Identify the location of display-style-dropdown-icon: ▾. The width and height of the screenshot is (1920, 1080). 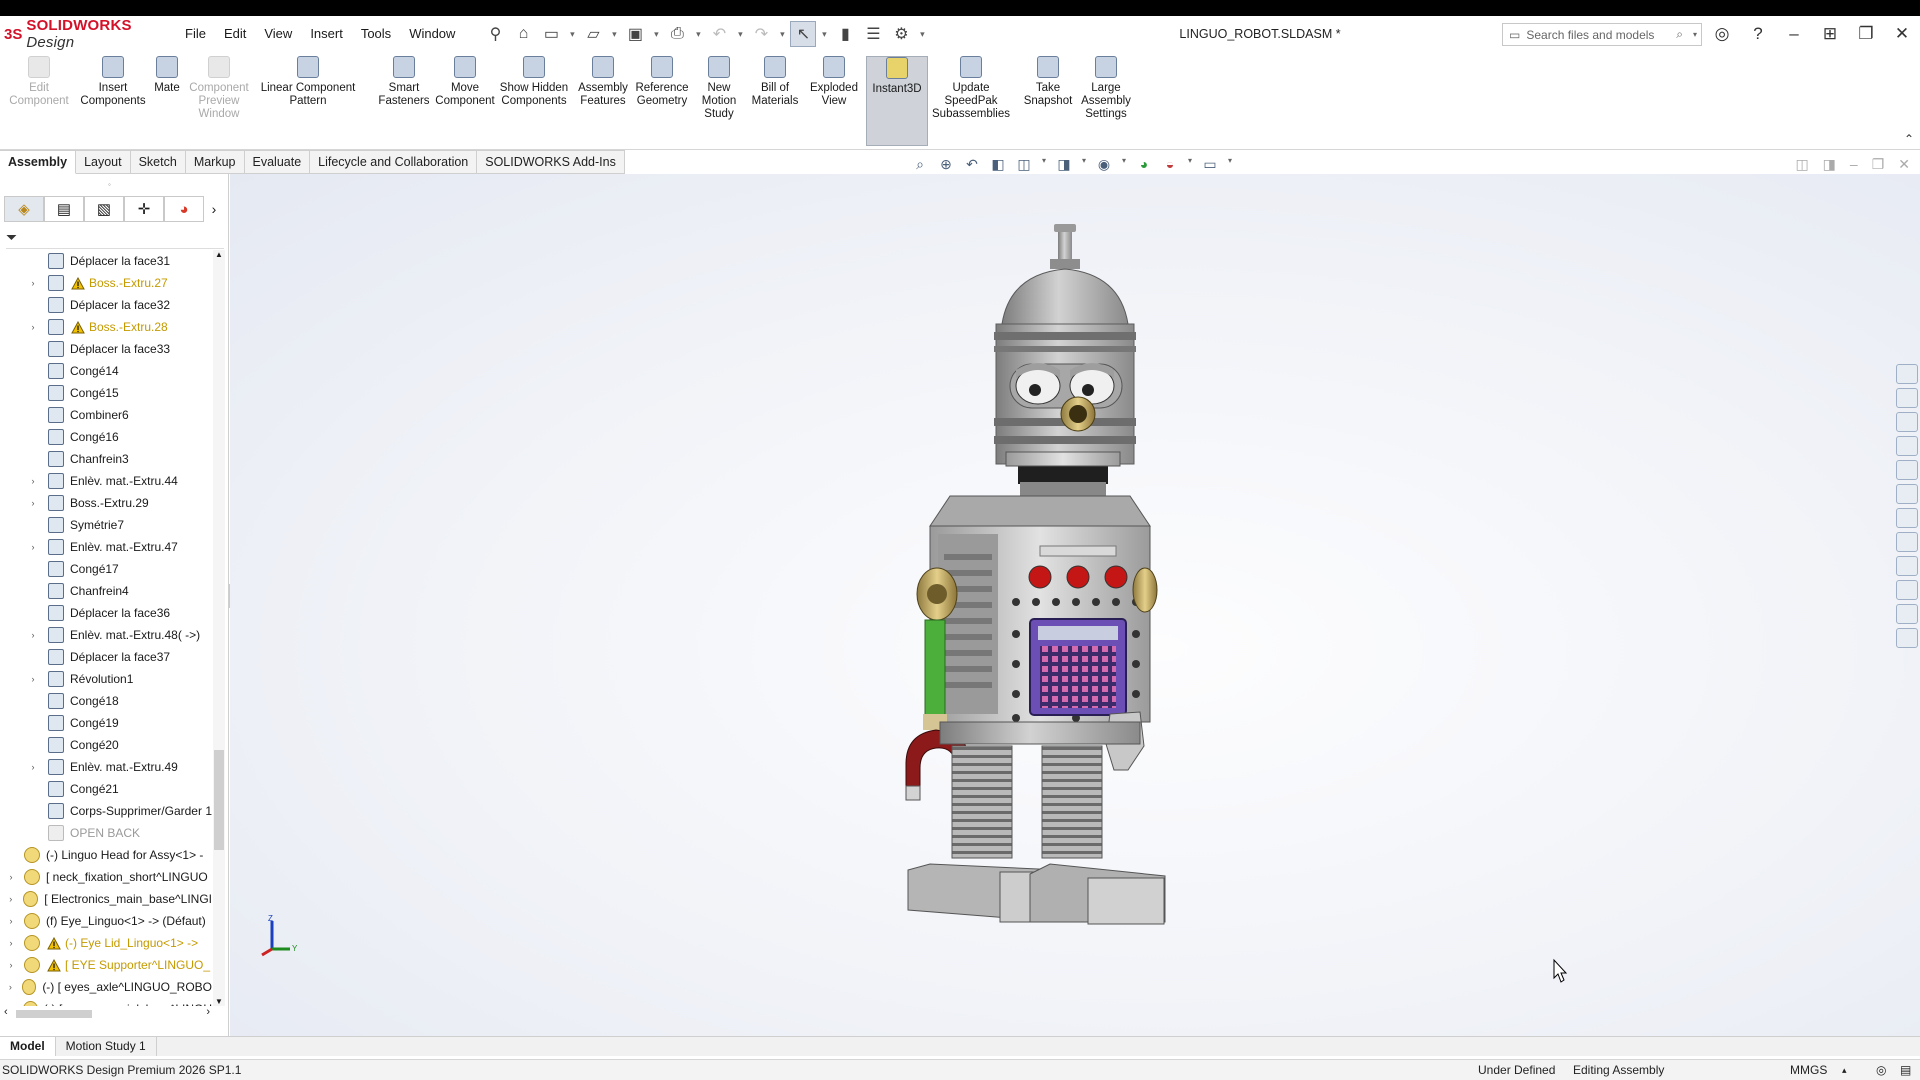
(1084, 165).